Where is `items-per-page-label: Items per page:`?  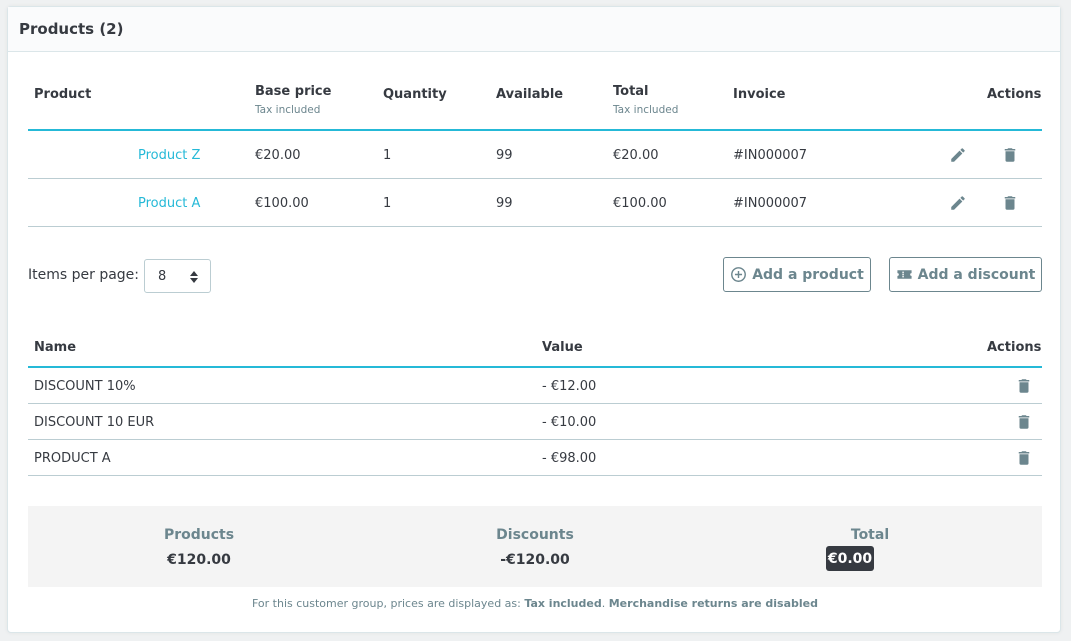 items-per-page-label: Items per page: is located at coordinates (84, 275).